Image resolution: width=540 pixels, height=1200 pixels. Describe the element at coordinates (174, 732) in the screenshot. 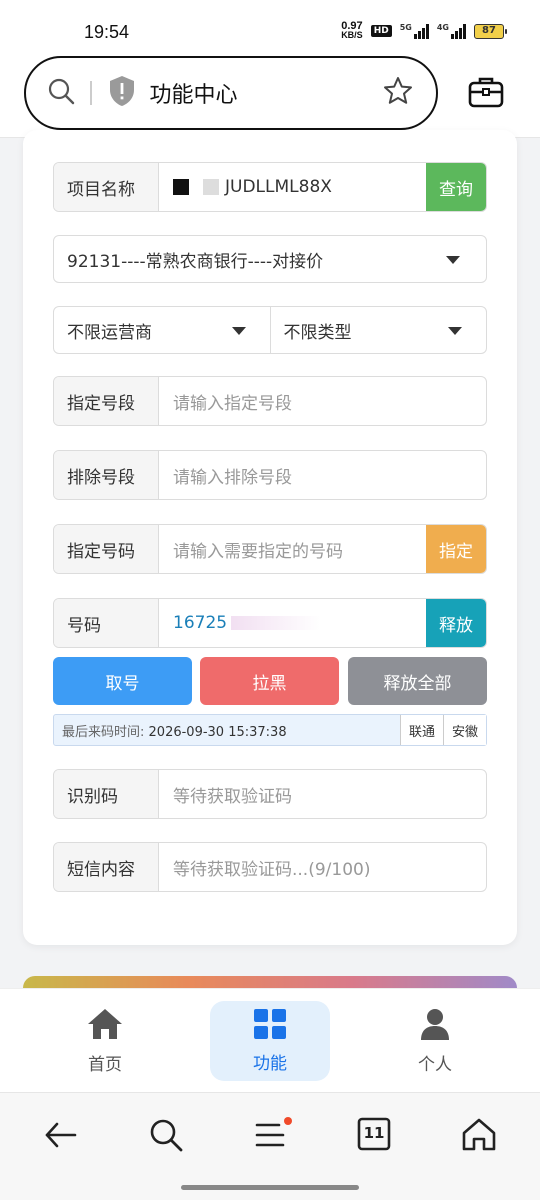

I see `last-code-text: 最后来码时间: 2026-09-30 15:37:38` at that location.